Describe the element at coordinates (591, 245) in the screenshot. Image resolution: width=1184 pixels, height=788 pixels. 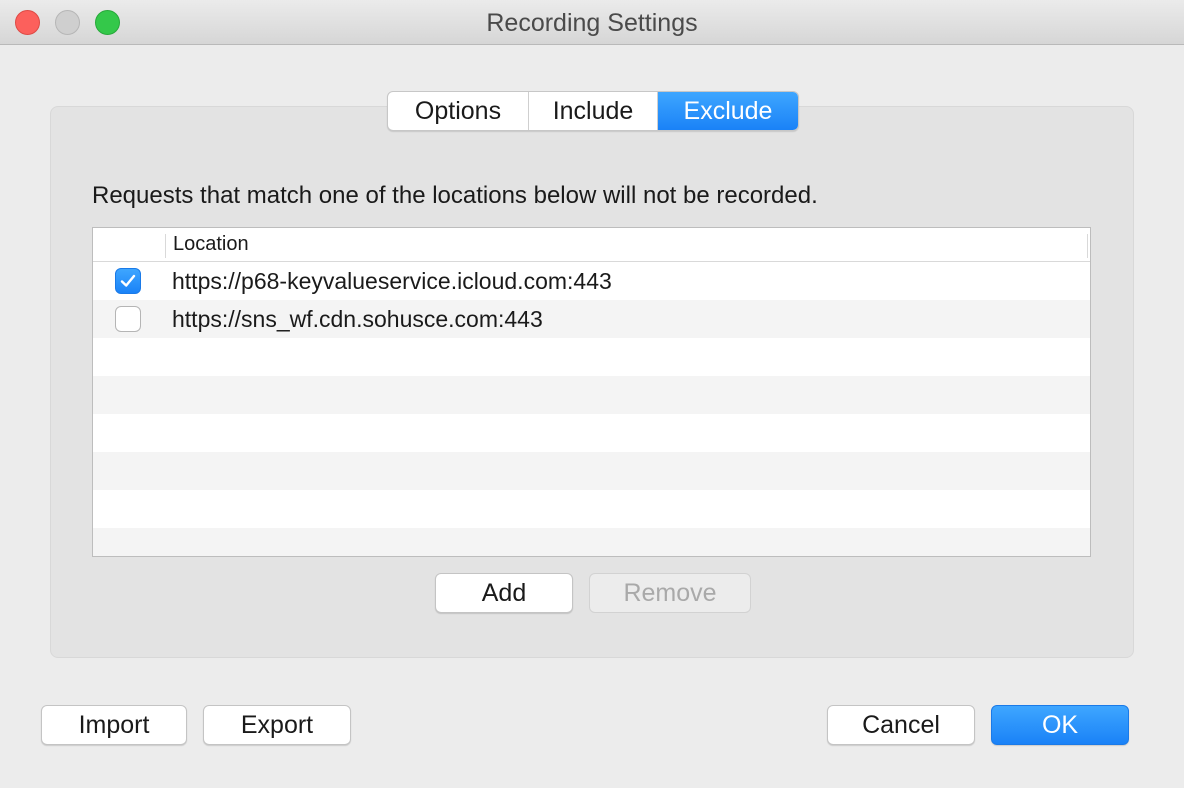
I see `table-header: Location` at that location.